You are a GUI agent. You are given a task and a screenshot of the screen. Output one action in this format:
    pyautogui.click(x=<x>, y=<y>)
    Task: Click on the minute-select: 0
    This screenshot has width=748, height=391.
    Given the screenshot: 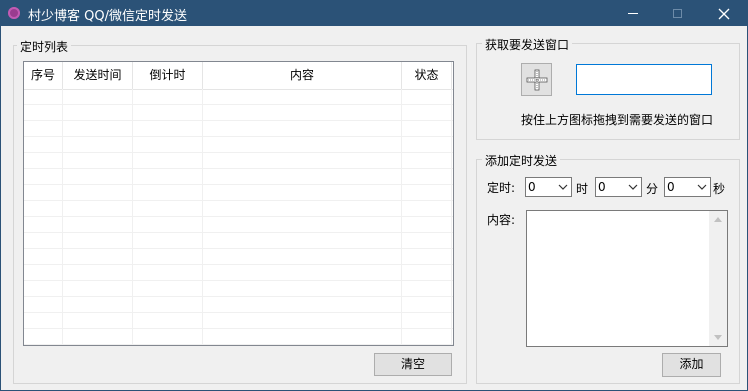 What is the action you would take?
    pyautogui.click(x=618, y=187)
    